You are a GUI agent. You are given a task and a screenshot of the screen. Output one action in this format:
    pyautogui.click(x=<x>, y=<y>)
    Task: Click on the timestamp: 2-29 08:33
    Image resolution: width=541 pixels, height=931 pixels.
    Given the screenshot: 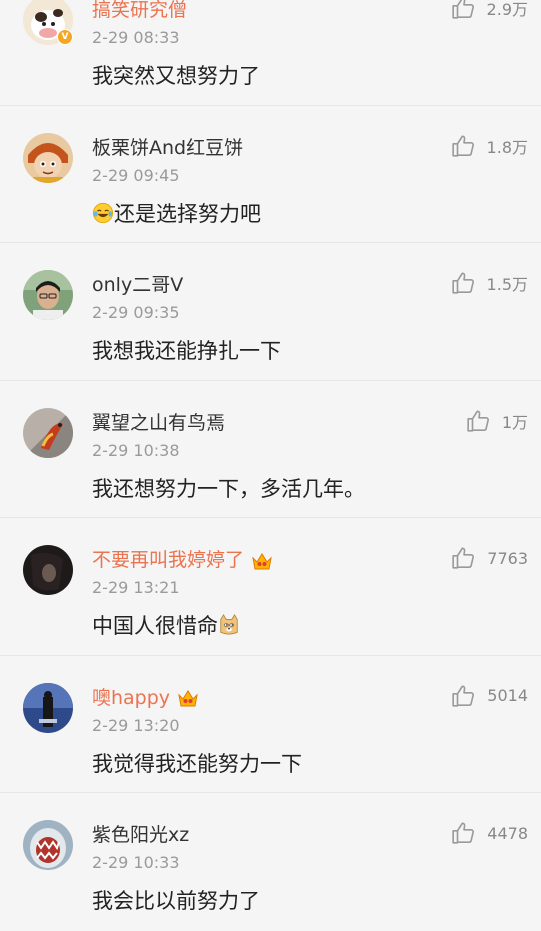 What is the action you would take?
    pyautogui.click(x=136, y=37)
    